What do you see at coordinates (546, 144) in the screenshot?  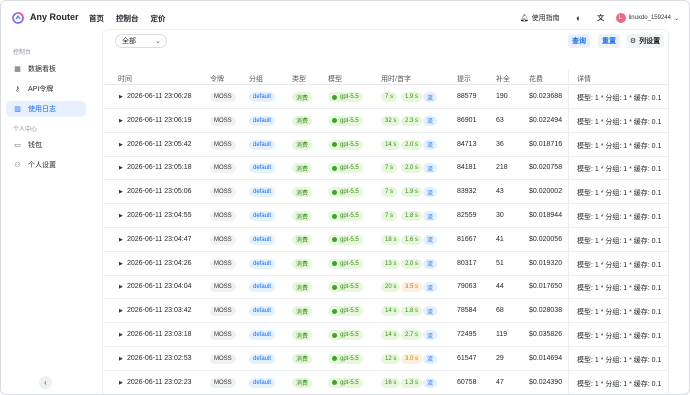 I see `row-cost: $0.018716` at bounding box center [546, 144].